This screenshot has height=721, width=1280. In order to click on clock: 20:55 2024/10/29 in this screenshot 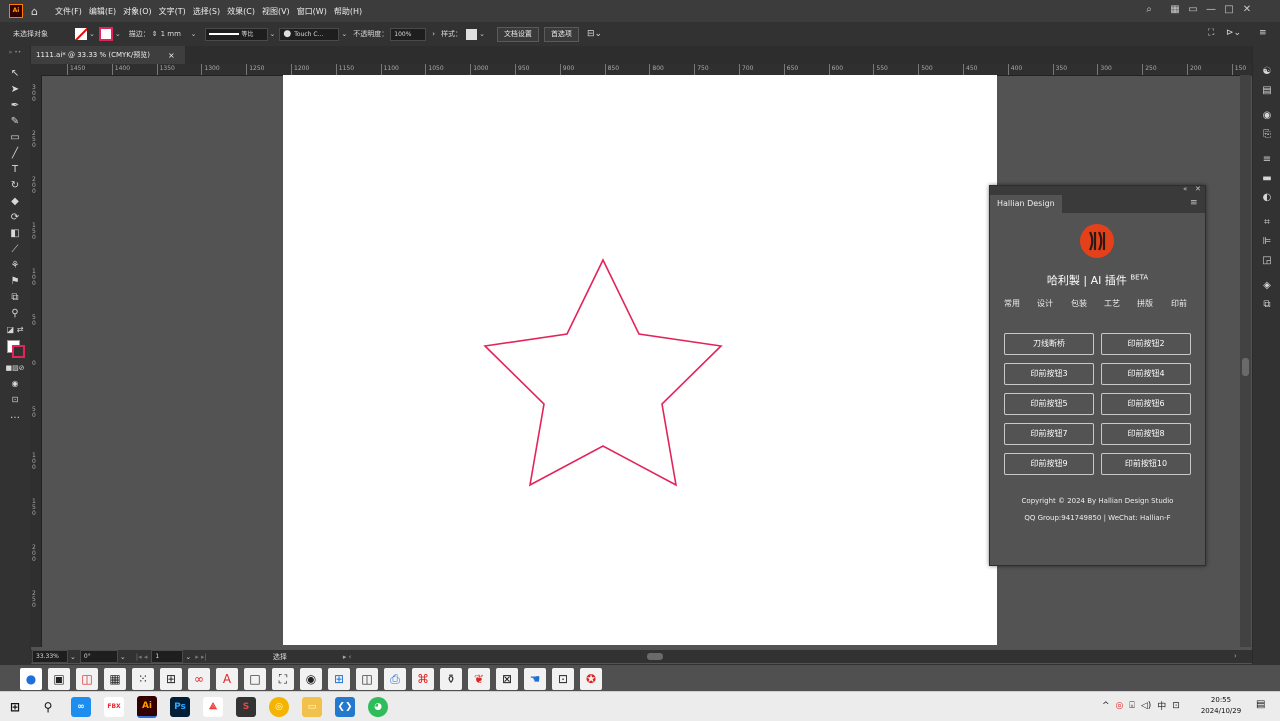, I will do `click(1221, 706)`.